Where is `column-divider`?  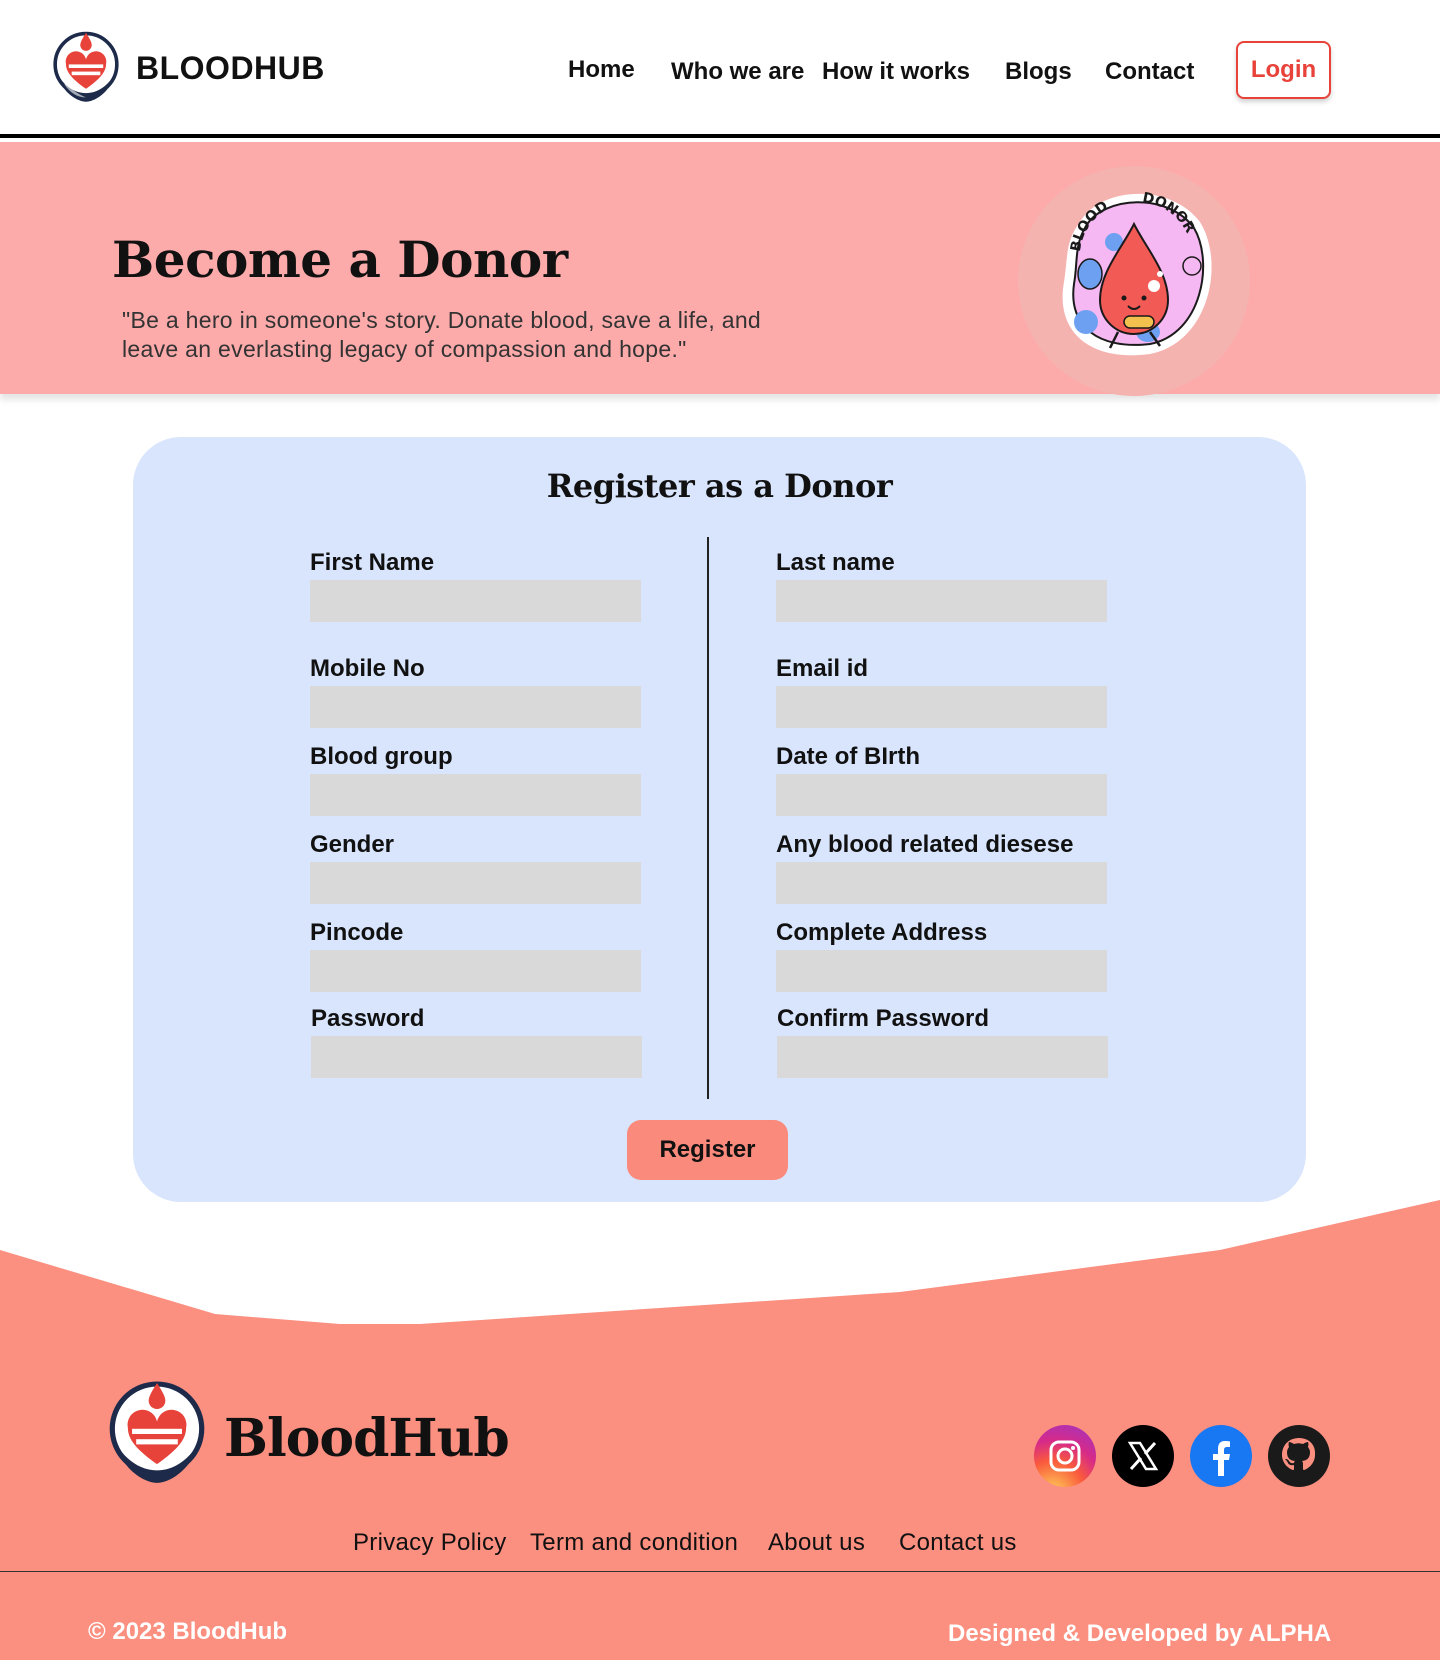
column-divider is located at coordinates (708, 818).